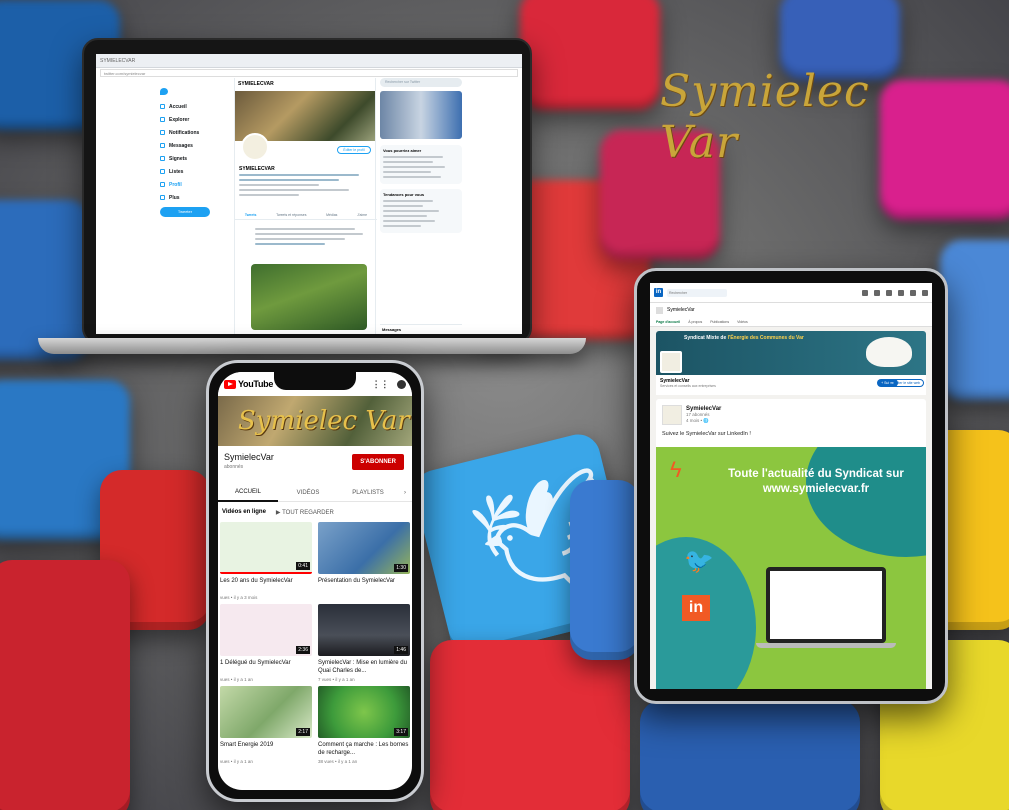 The height and width of the screenshot is (810, 1009). What do you see at coordinates (266, 630) in the screenshot?
I see `video-thumbnail: 2:36` at bounding box center [266, 630].